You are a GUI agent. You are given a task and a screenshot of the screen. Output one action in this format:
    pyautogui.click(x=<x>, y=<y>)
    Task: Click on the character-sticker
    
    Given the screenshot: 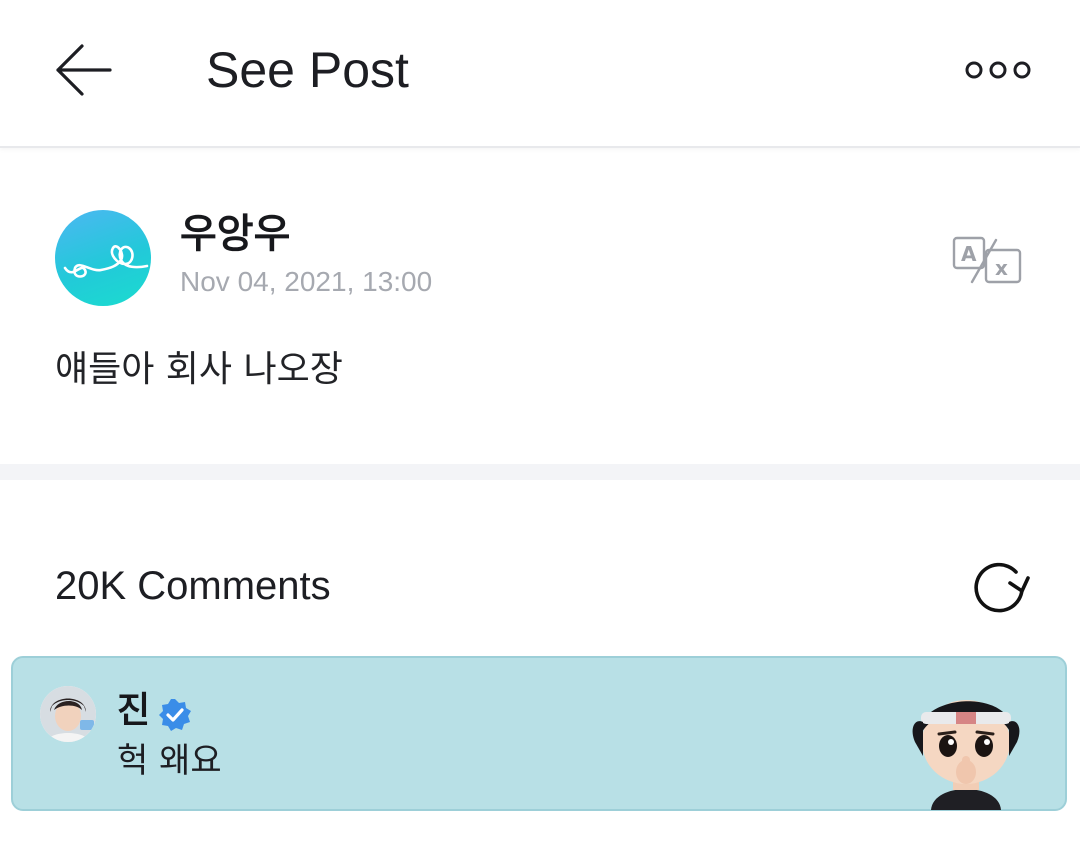 What is the action you would take?
    pyautogui.click(x=966, y=741)
    